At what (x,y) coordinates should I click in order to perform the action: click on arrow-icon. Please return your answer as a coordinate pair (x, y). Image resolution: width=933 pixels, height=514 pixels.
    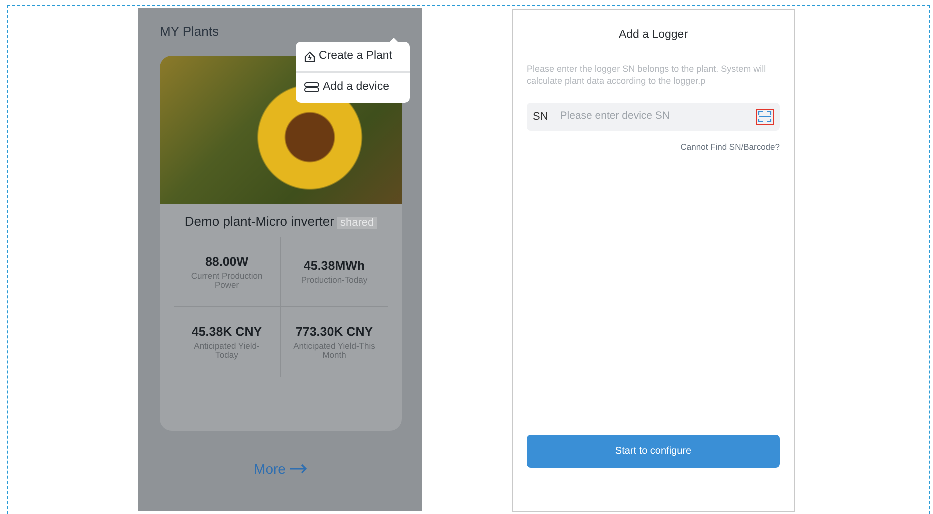
    Looking at the image, I should click on (299, 469).